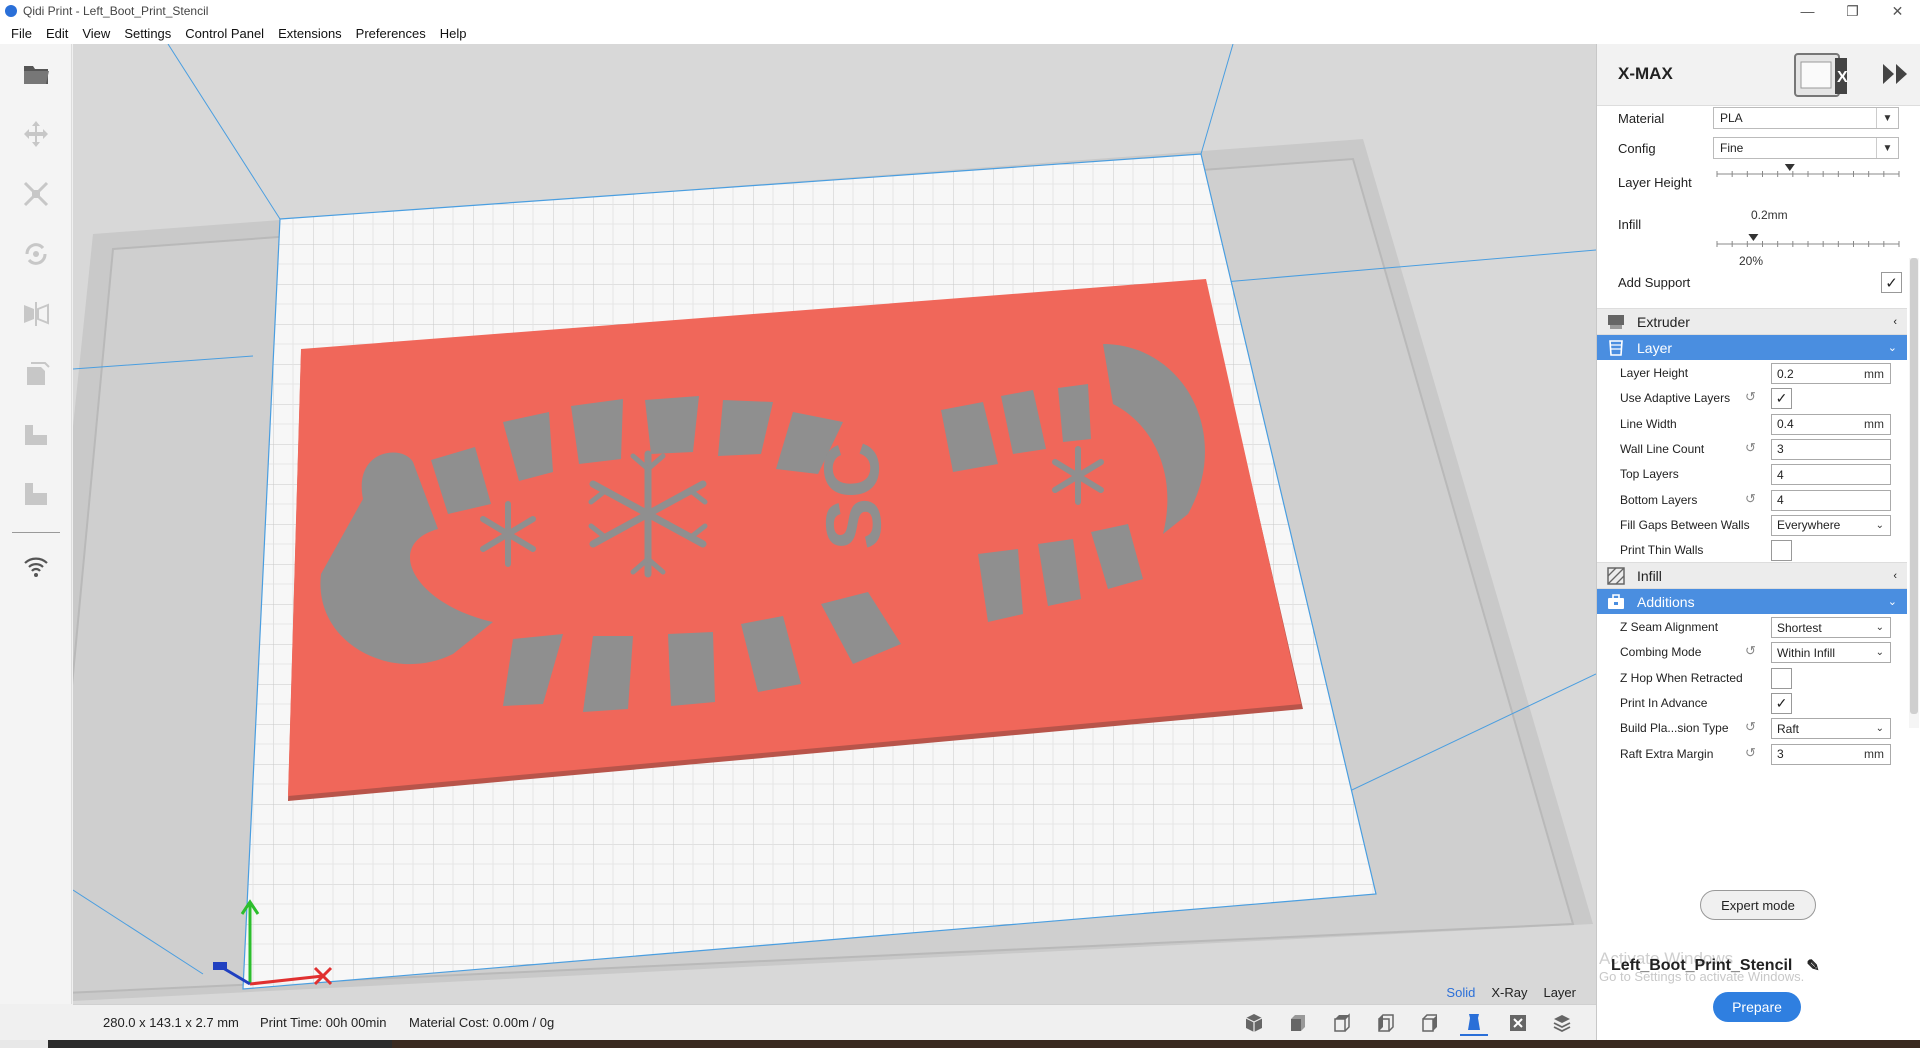  What do you see at coordinates (36, 254) in the screenshot?
I see `rotate-icon` at bounding box center [36, 254].